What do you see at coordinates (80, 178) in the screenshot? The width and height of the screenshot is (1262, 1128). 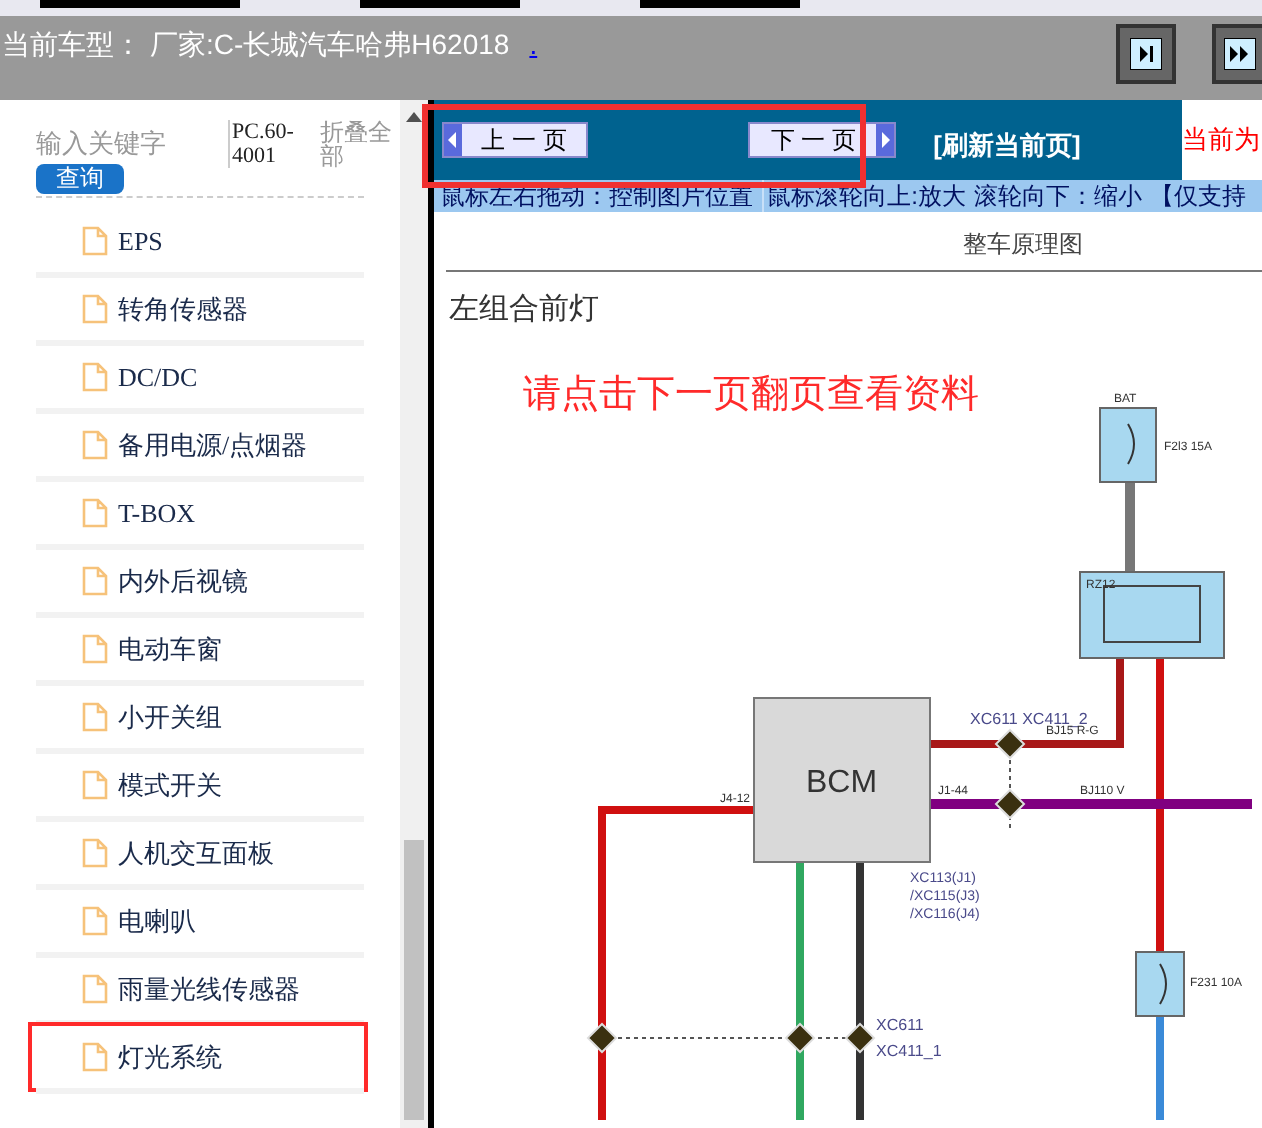 I see `search-button: 查询` at bounding box center [80, 178].